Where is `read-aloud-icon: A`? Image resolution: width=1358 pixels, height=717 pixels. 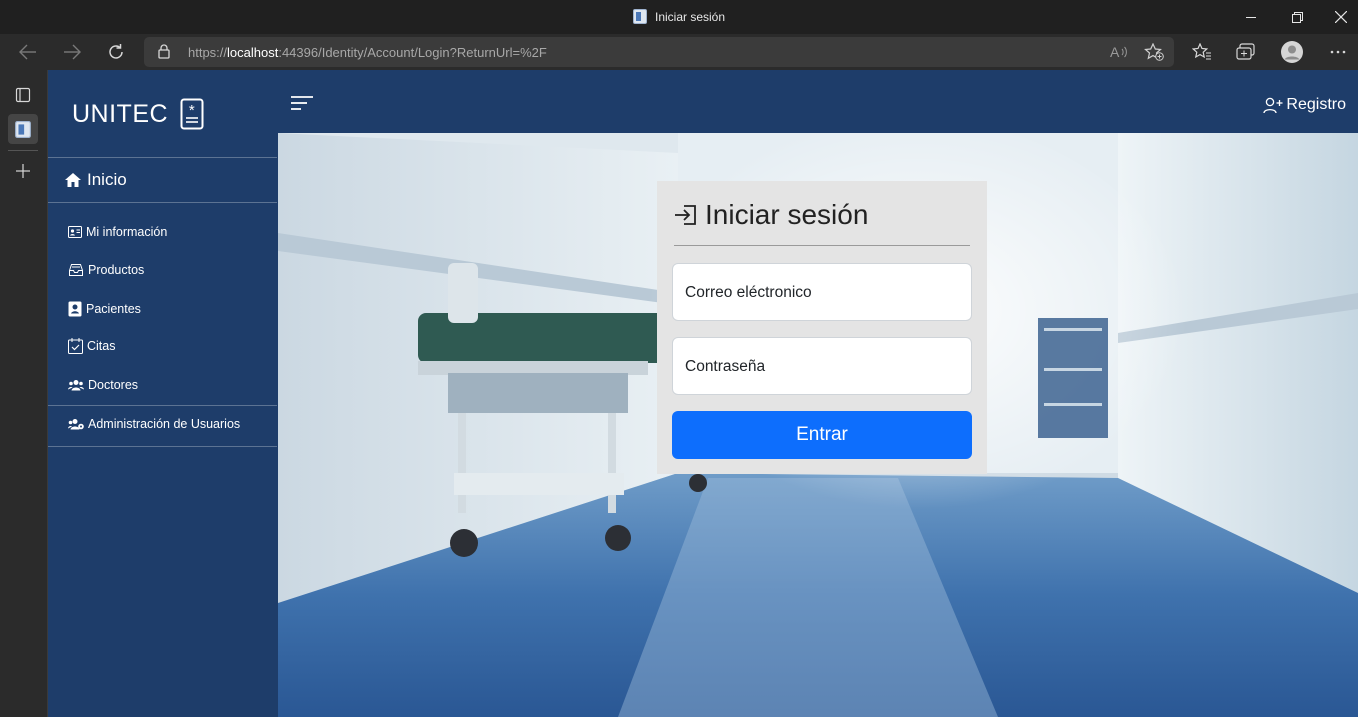 read-aloud-icon: A is located at coordinates (1119, 52).